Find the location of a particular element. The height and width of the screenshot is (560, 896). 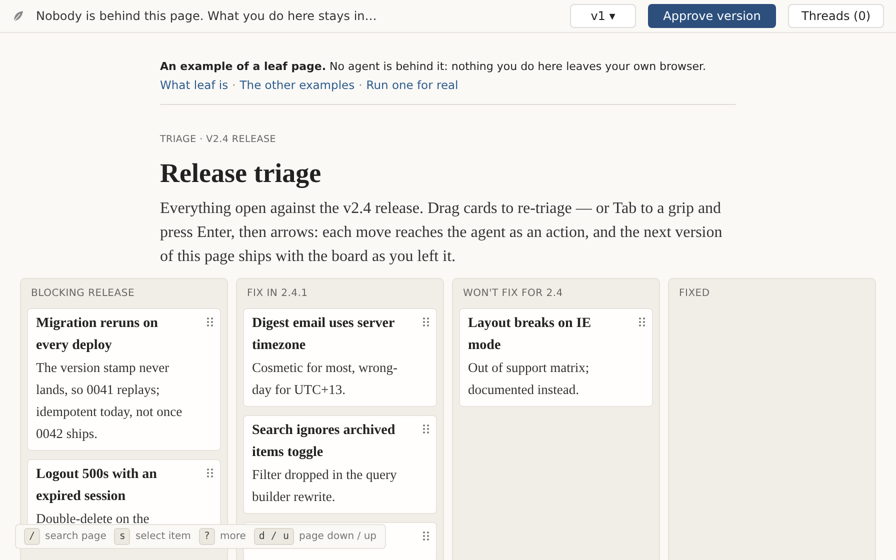

card-description: Filter dropped in the query builder rewrite. is located at coordinates (325, 486).